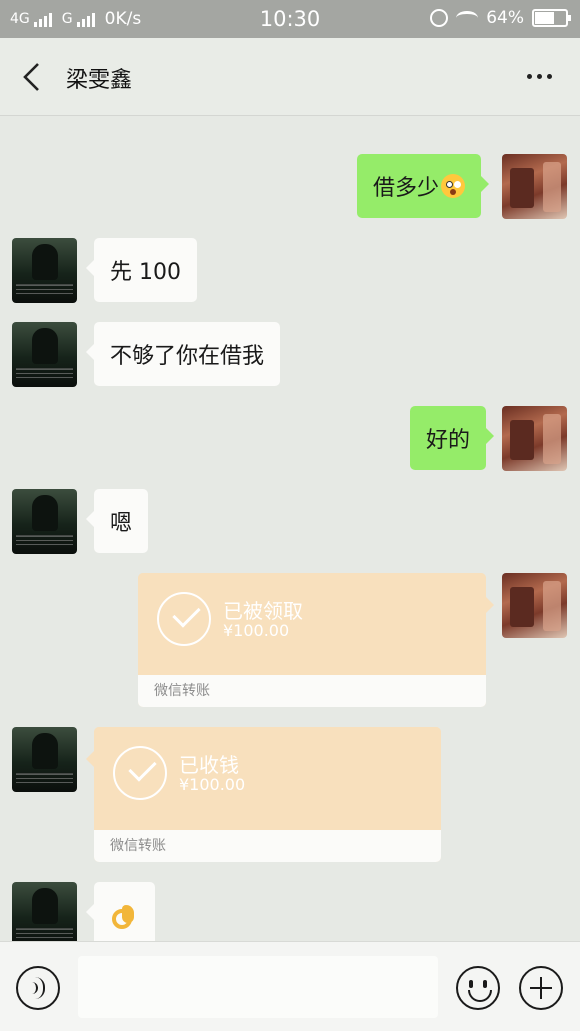 The height and width of the screenshot is (1031, 580). Describe the element at coordinates (406, 188) in the screenshot. I see `message-text: 借多少` at that location.